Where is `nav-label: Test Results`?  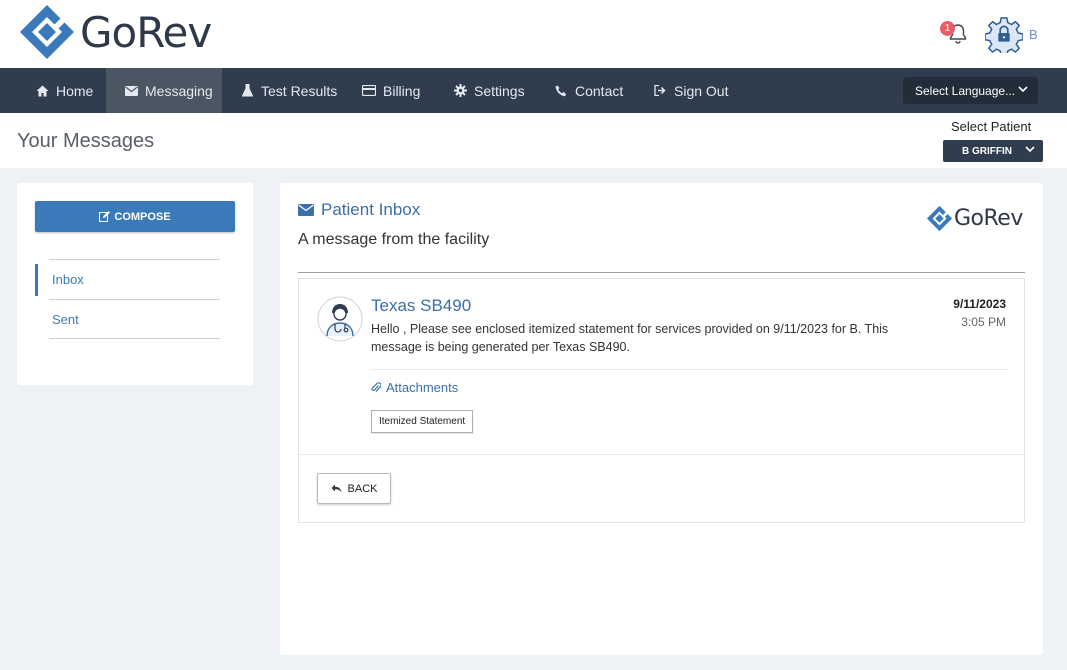 nav-label: Test Results is located at coordinates (299, 90).